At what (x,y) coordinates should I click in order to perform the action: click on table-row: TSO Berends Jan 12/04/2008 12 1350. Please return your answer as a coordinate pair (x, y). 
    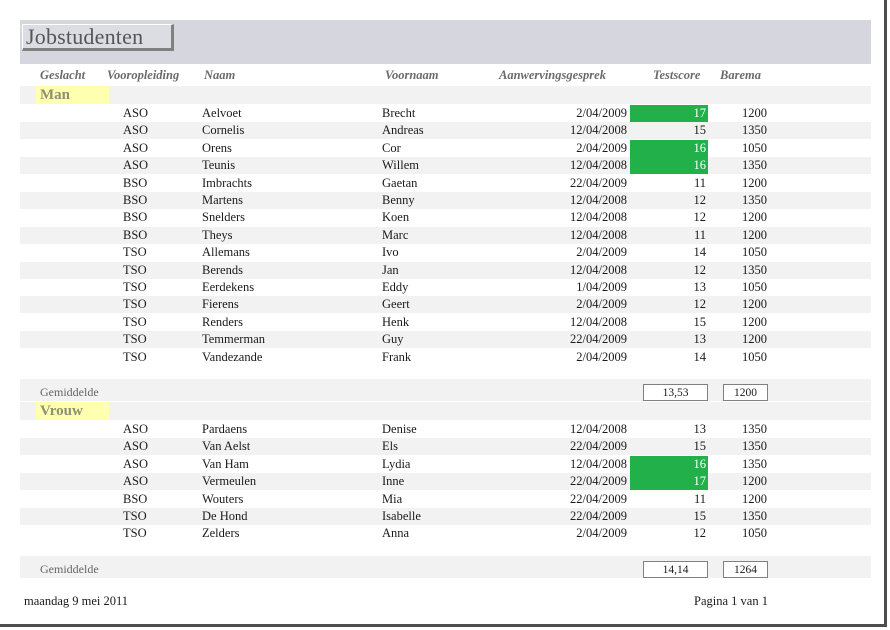
    Looking at the image, I should click on (445, 270).